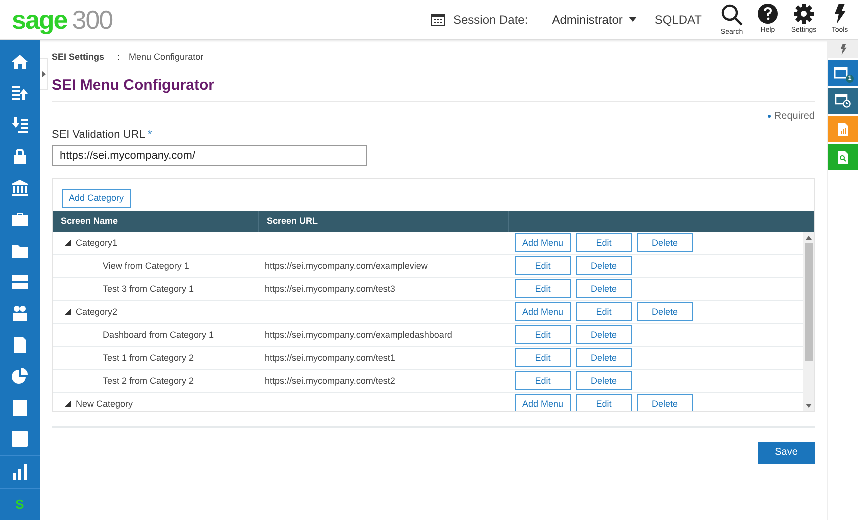 This screenshot has height=520, width=858. What do you see at coordinates (90, 221) in the screenshot?
I see `column-header: Screen Name` at bounding box center [90, 221].